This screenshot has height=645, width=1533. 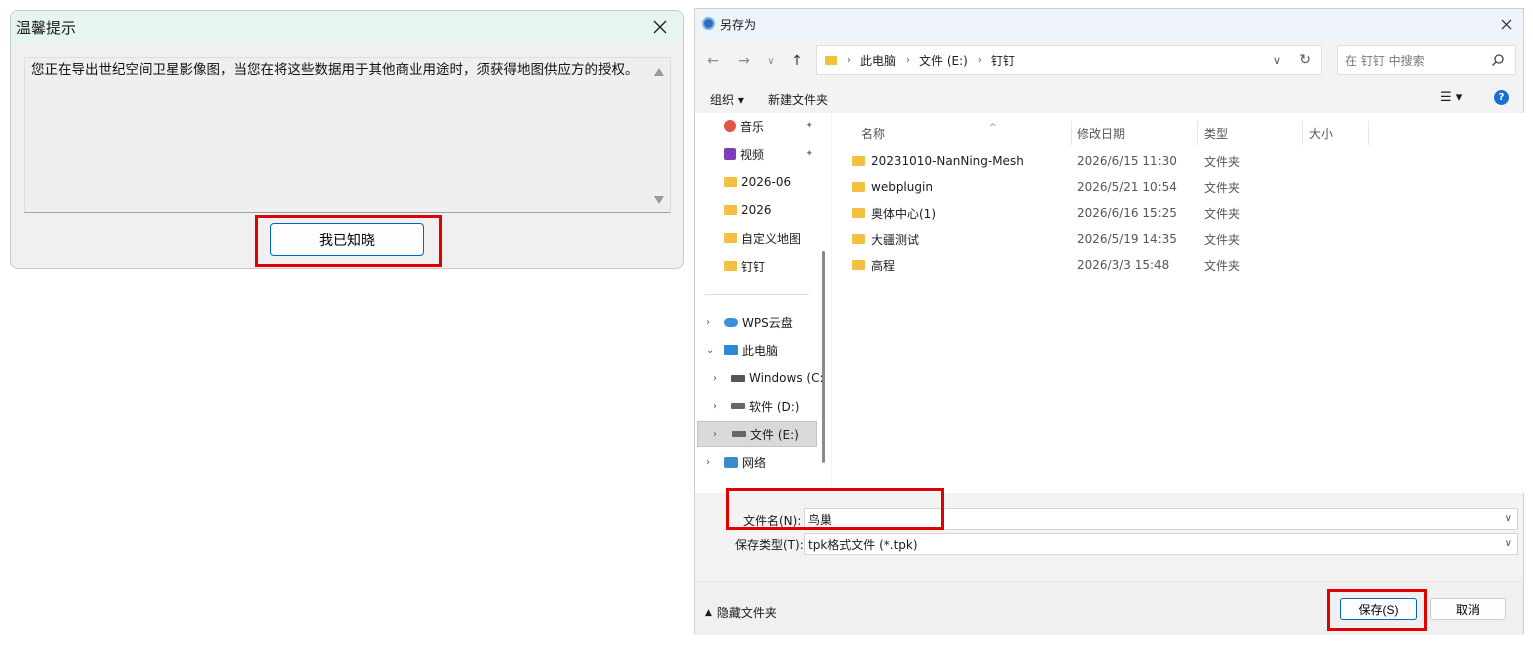 I want to click on nav-item-drive-d: › 软件 (D:), so click(x=756, y=406).